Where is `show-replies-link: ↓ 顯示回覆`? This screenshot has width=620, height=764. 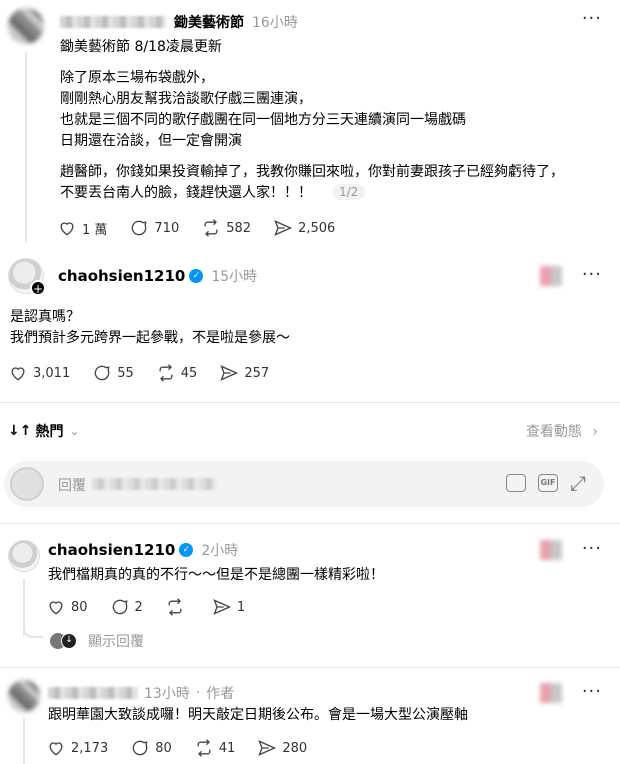 show-replies-link: ↓ 顯示回覆 is located at coordinates (97, 641).